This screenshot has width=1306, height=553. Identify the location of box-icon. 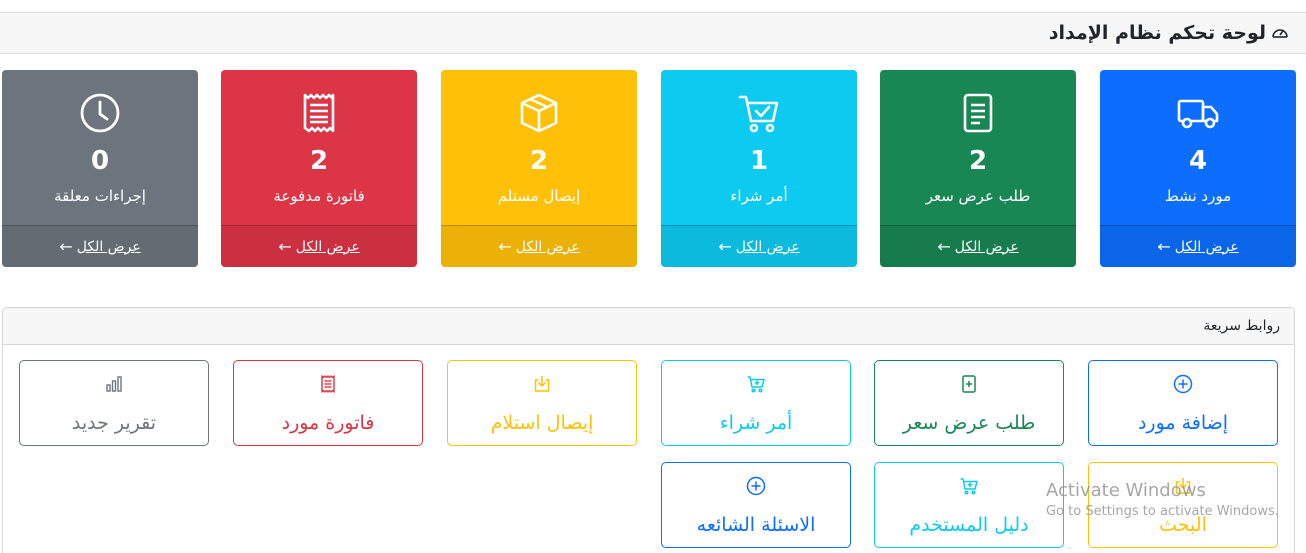
(539, 113).